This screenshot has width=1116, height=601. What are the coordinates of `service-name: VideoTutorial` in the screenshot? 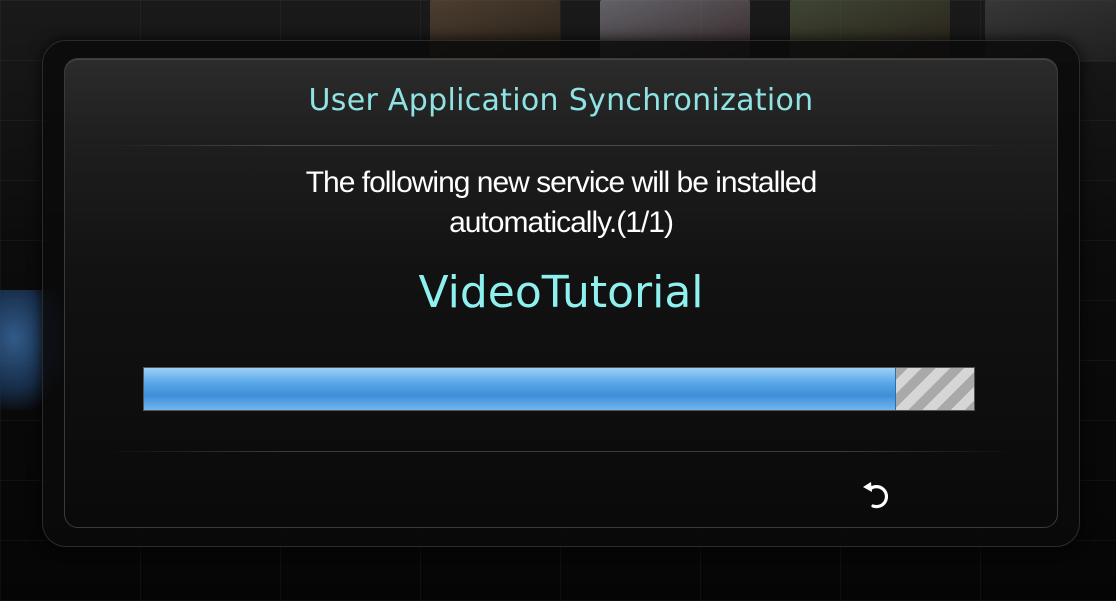 It's located at (561, 292).